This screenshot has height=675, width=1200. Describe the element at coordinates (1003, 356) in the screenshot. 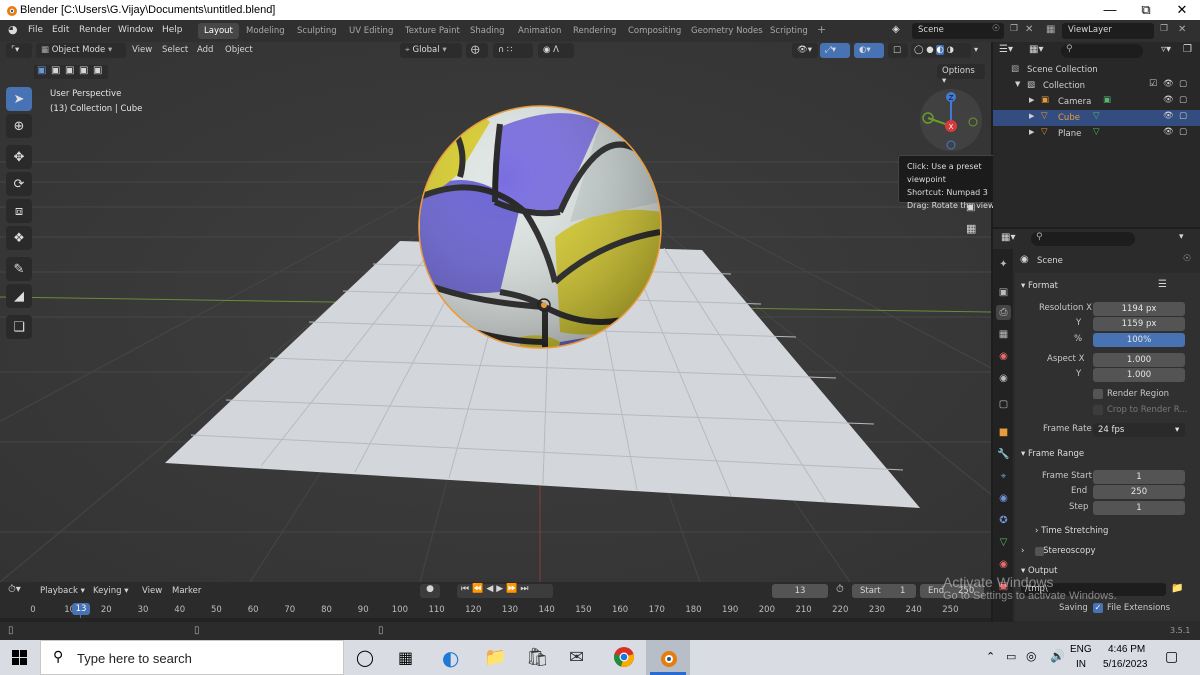

I see `scene-tab-icon: ◉` at that location.